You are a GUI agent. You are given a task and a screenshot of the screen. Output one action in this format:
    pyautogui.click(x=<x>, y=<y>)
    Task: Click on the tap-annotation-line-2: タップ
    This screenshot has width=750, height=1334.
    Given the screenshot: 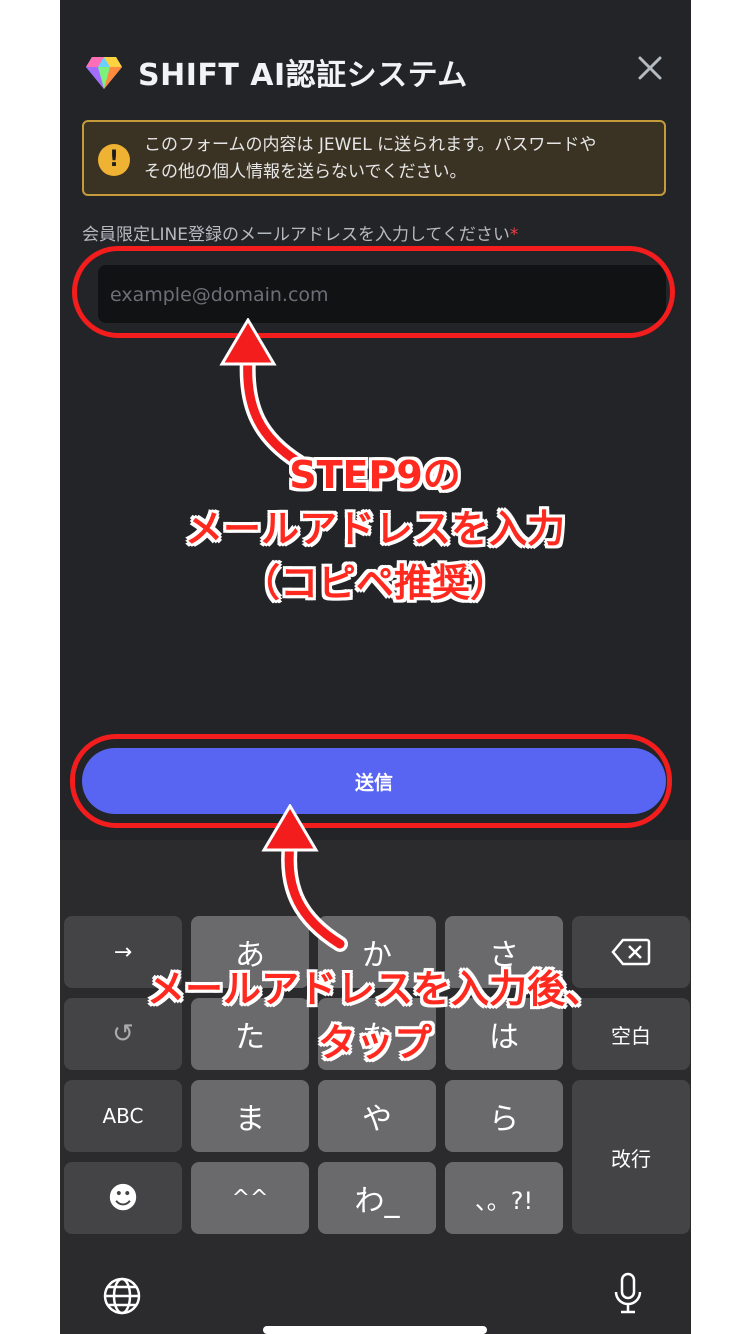 What is the action you would take?
    pyautogui.click(x=374, y=1043)
    